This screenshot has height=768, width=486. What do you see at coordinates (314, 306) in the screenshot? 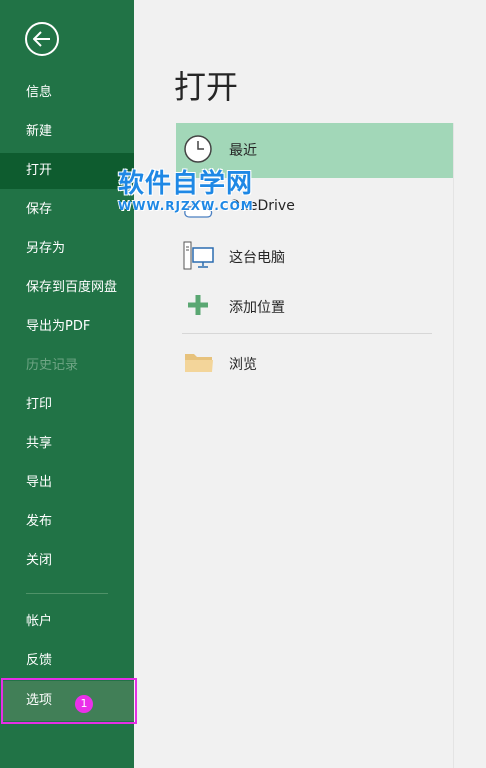
I see `location-add-place: 添加位置` at bounding box center [314, 306].